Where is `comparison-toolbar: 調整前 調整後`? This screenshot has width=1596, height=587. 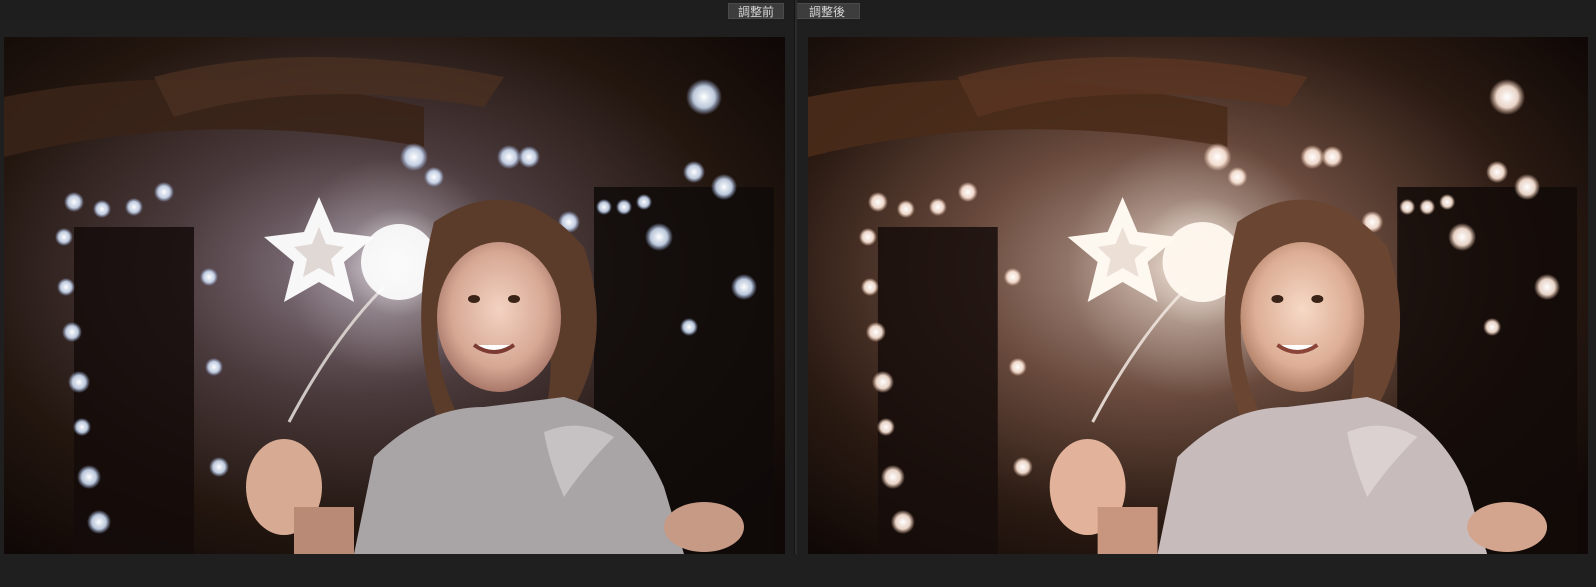
comparison-toolbar: 調整前 調整後 is located at coordinates (798, 11).